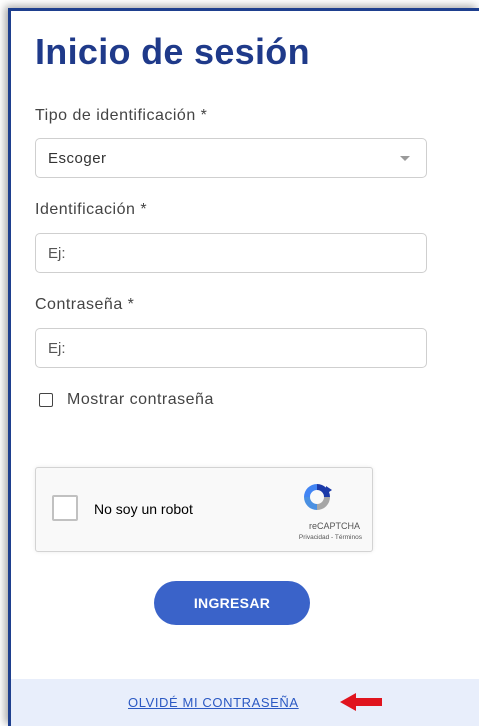  I want to click on password-field, so click(231, 348).